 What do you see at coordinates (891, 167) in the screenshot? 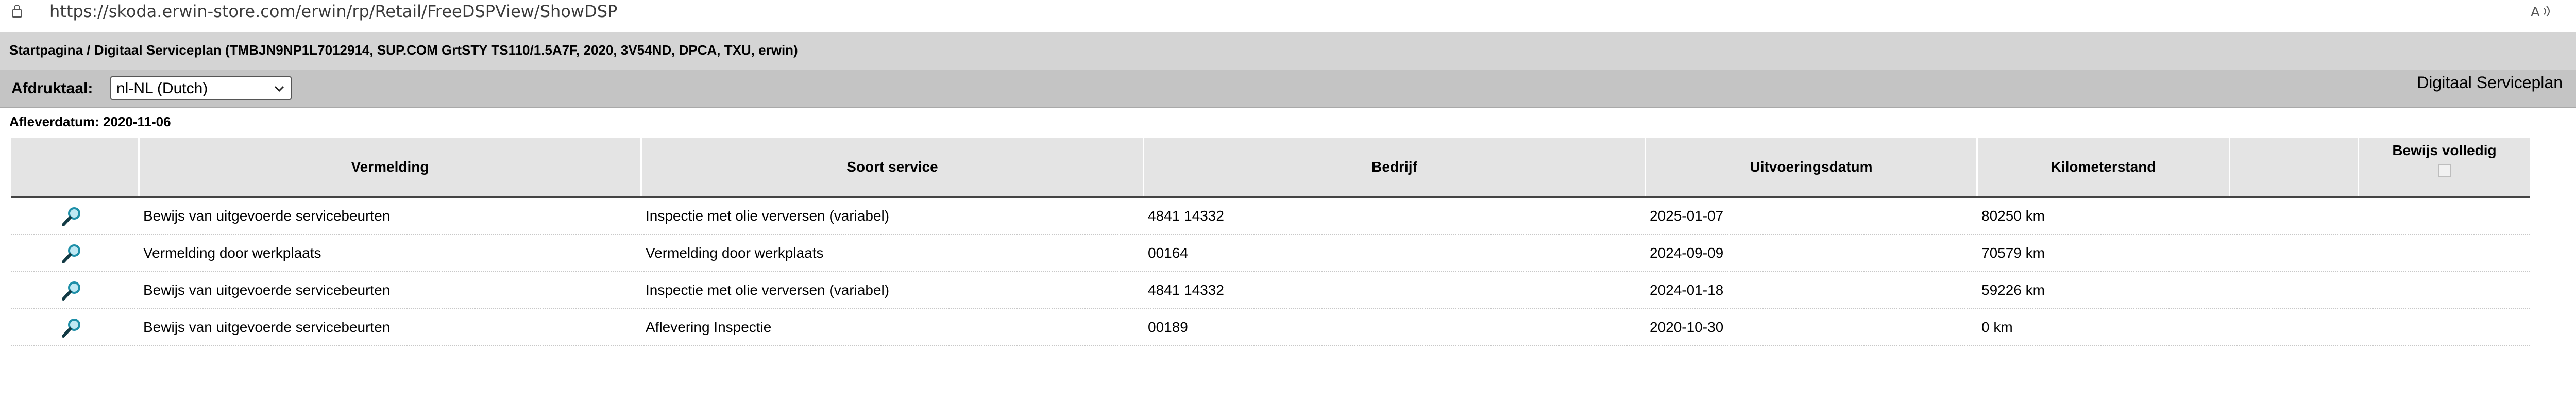
I see `header-service: Soort service` at bounding box center [891, 167].